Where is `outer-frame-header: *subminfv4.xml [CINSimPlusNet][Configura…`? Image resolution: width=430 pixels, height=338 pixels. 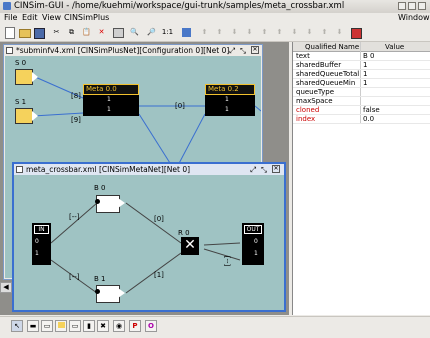 outer-frame-header: *subminfv4.xml [CINSimPlusNet][Configura… is located at coordinates (133, 50).